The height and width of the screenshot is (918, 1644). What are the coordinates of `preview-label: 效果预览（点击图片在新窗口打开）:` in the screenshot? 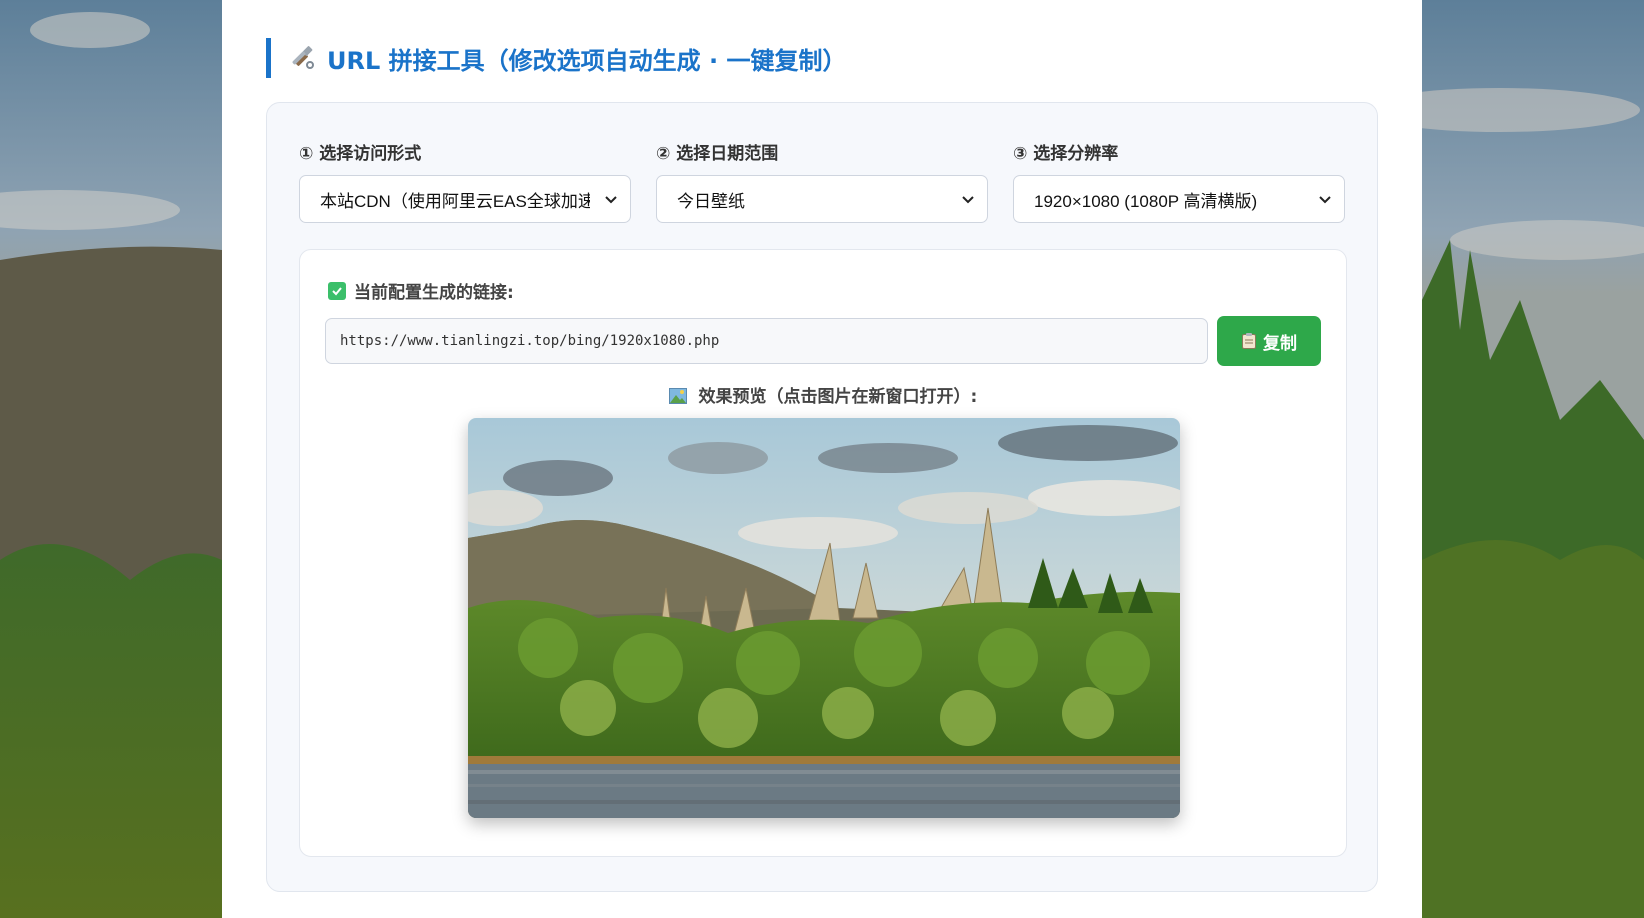 It's located at (823, 394).